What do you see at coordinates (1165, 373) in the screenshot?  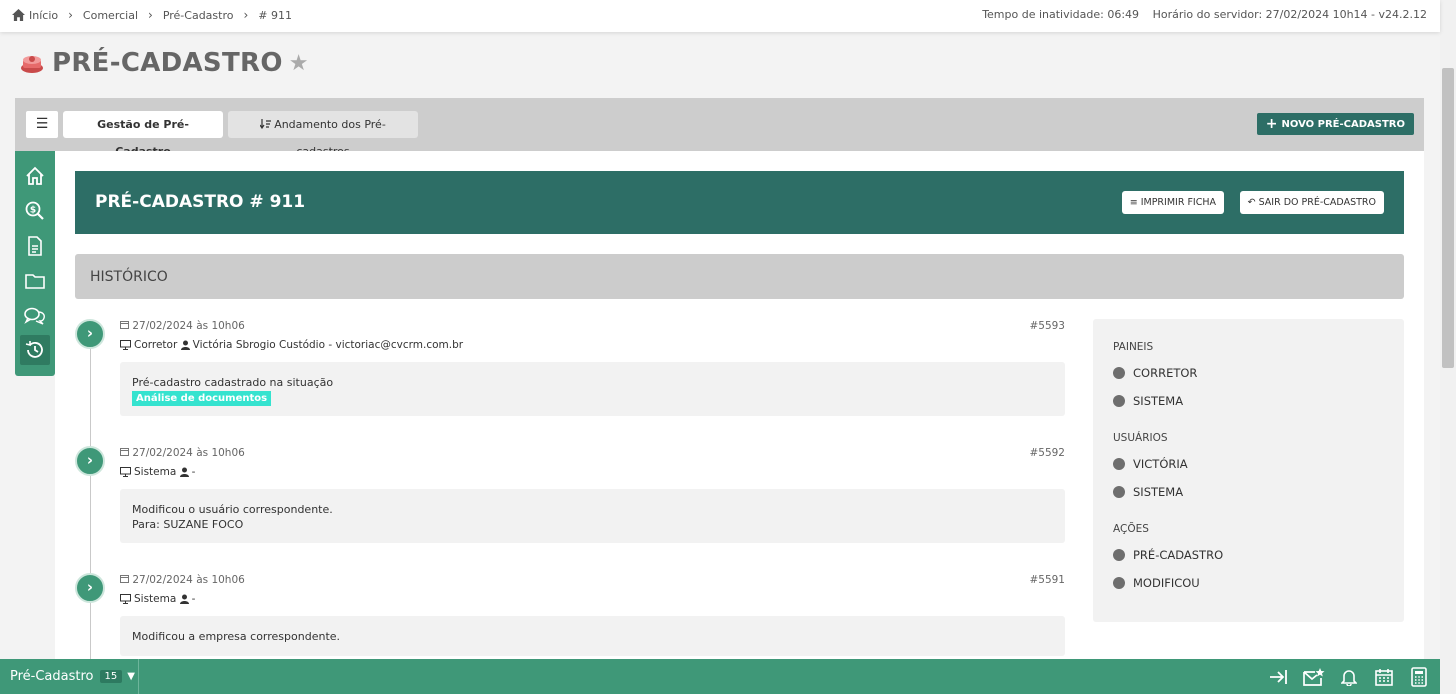 I see `filter-option-label: CORRETOR` at bounding box center [1165, 373].